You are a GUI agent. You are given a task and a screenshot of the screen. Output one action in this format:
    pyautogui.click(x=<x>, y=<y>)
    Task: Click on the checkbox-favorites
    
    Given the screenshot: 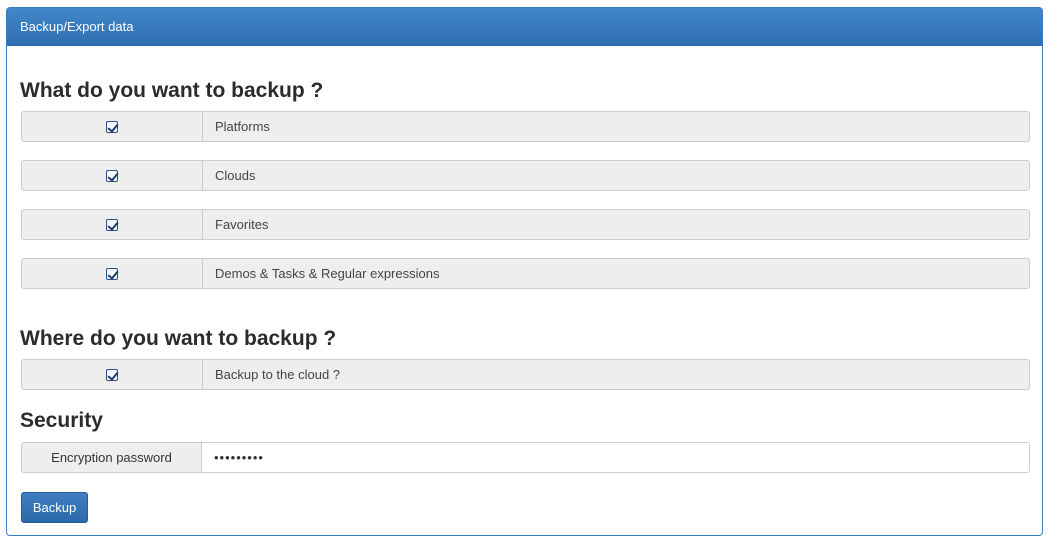 What is the action you would take?
    pyautogui.click(x=112, y=224)
    